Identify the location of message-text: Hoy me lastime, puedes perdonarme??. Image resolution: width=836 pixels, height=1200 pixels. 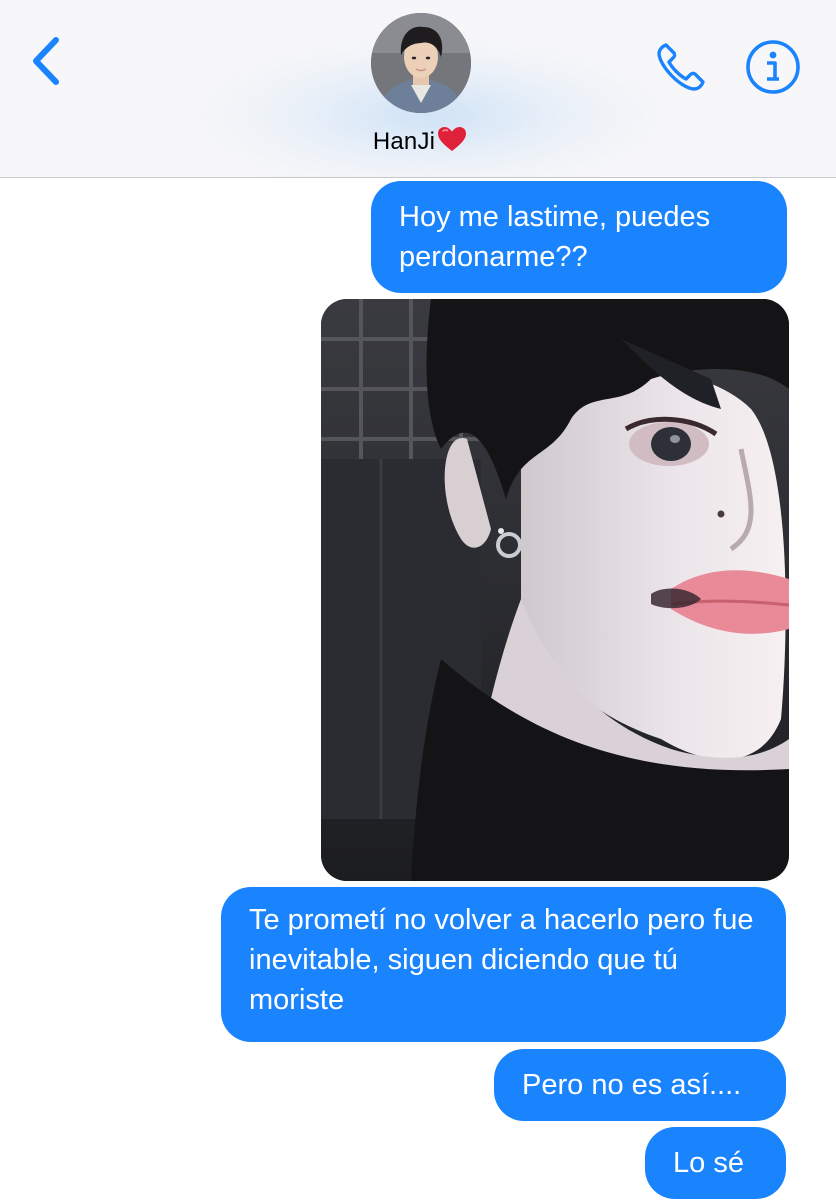
(555, 237).